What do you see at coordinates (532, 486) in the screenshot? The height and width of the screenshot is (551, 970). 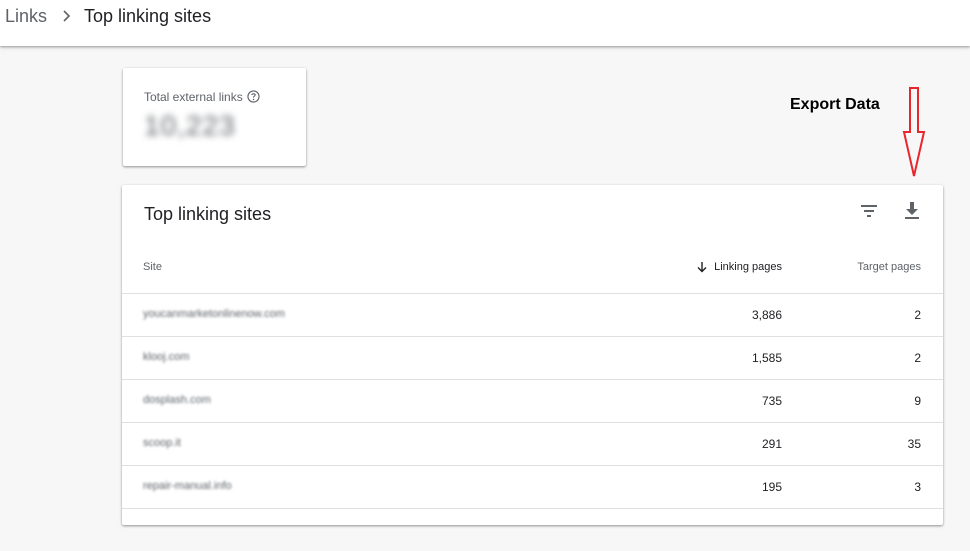 I see `table-row: repair-manual.info 195 3` at bounding box center [532, 486].